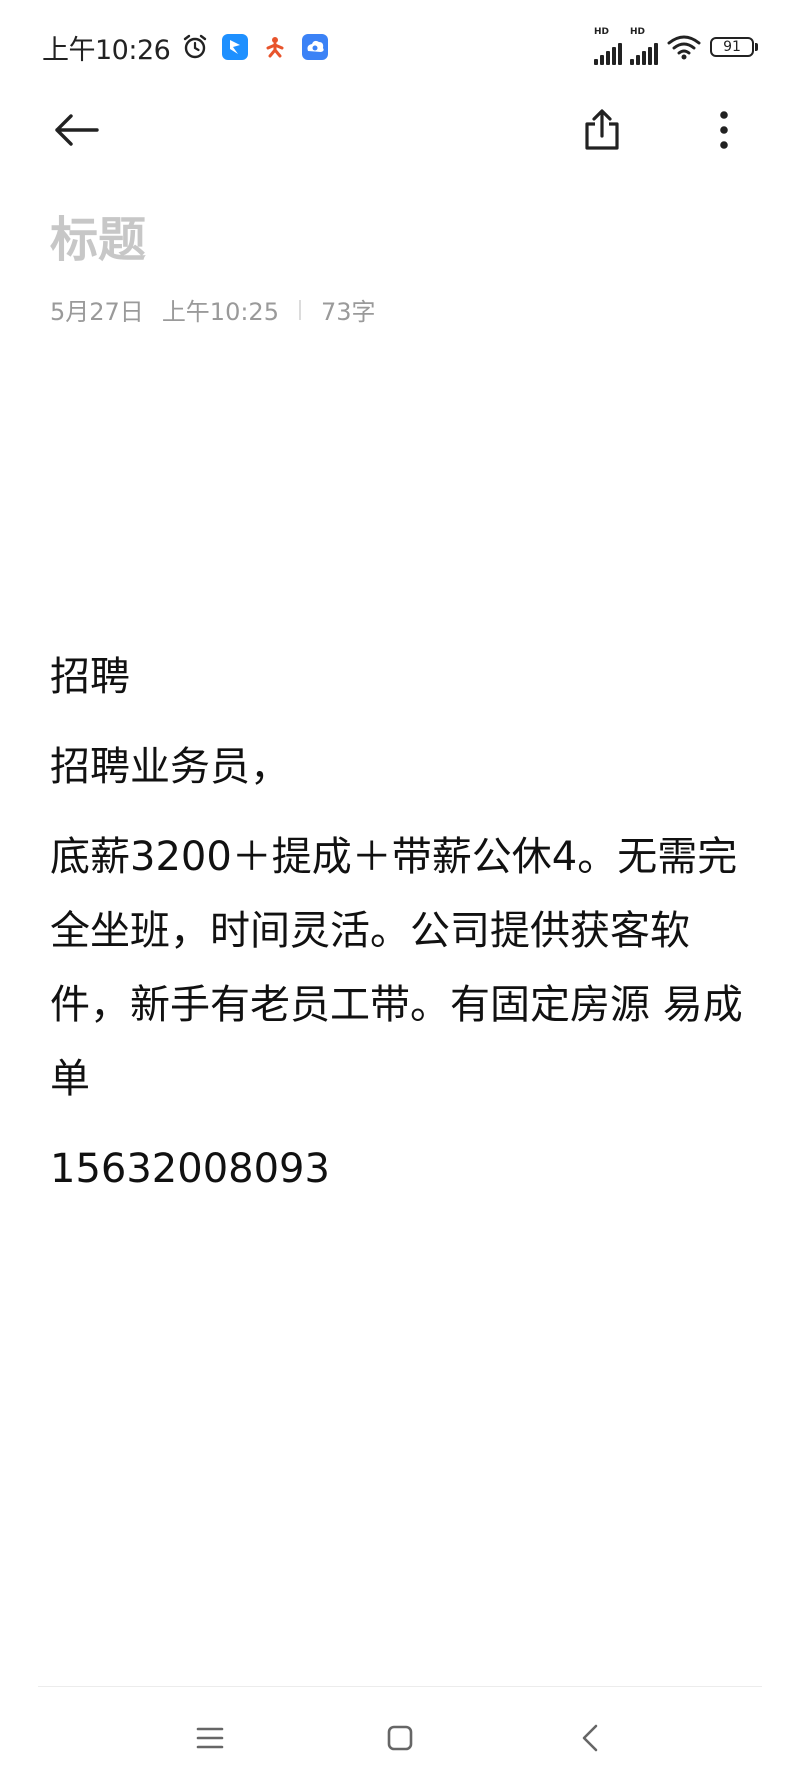  I want to click on status-bar: 上午10:26 HD HD 91, so click(400, 47).